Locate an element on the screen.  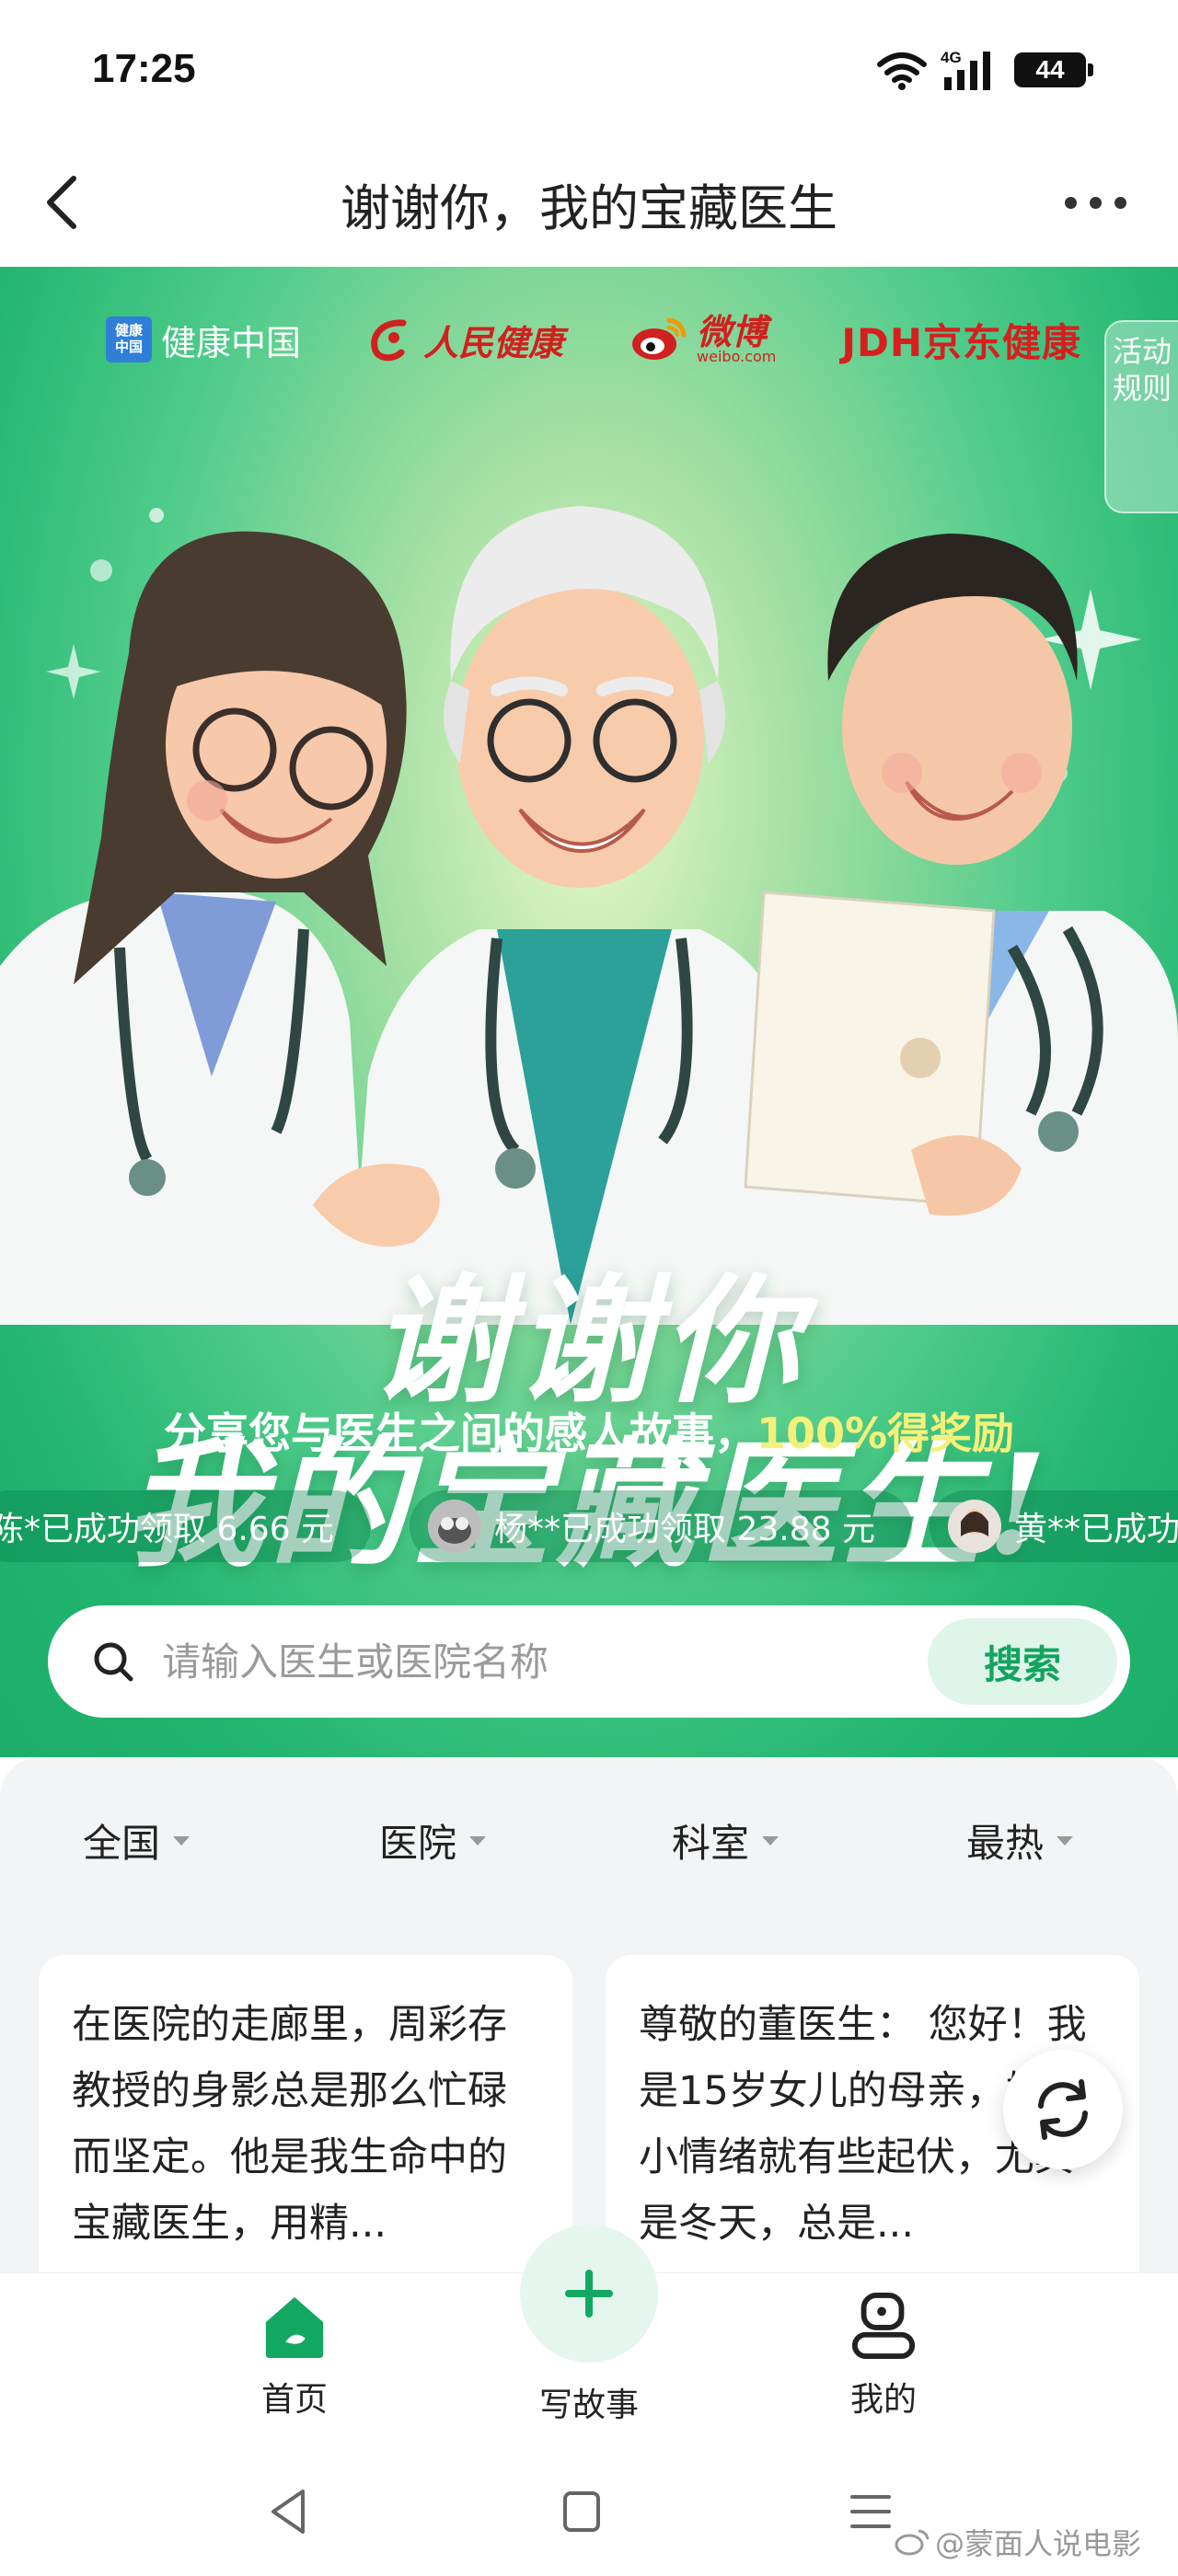
system-back-icon is located at coordinates (290, 2511).